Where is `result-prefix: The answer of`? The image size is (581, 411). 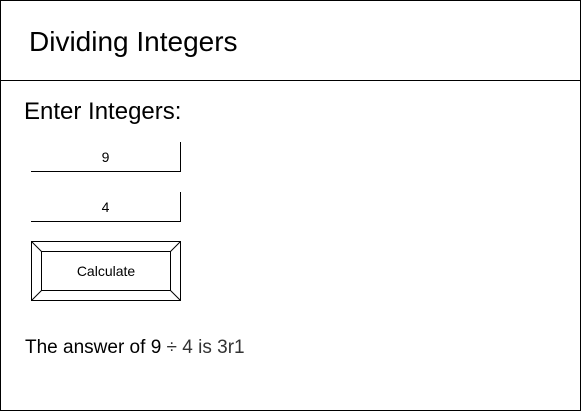
result-prefix: The answer of is located at coordinates (85, 347).